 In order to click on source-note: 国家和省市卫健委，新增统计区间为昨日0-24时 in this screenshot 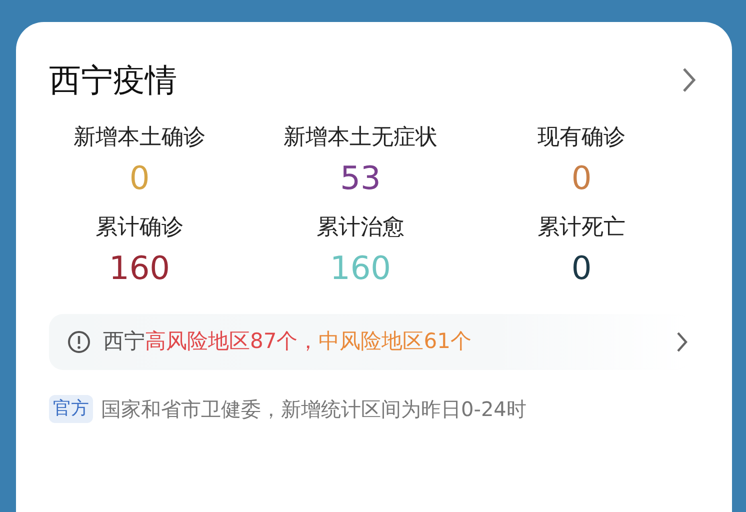, I will do `click(313, 409)`.